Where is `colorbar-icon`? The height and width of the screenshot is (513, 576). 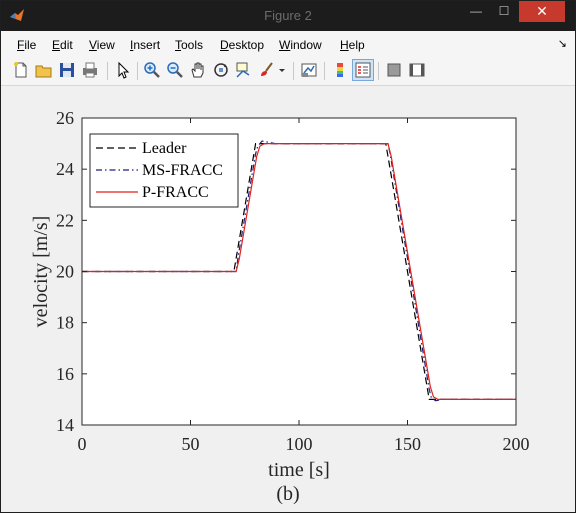
colorbar-icon is located at coordinates (340, 70).